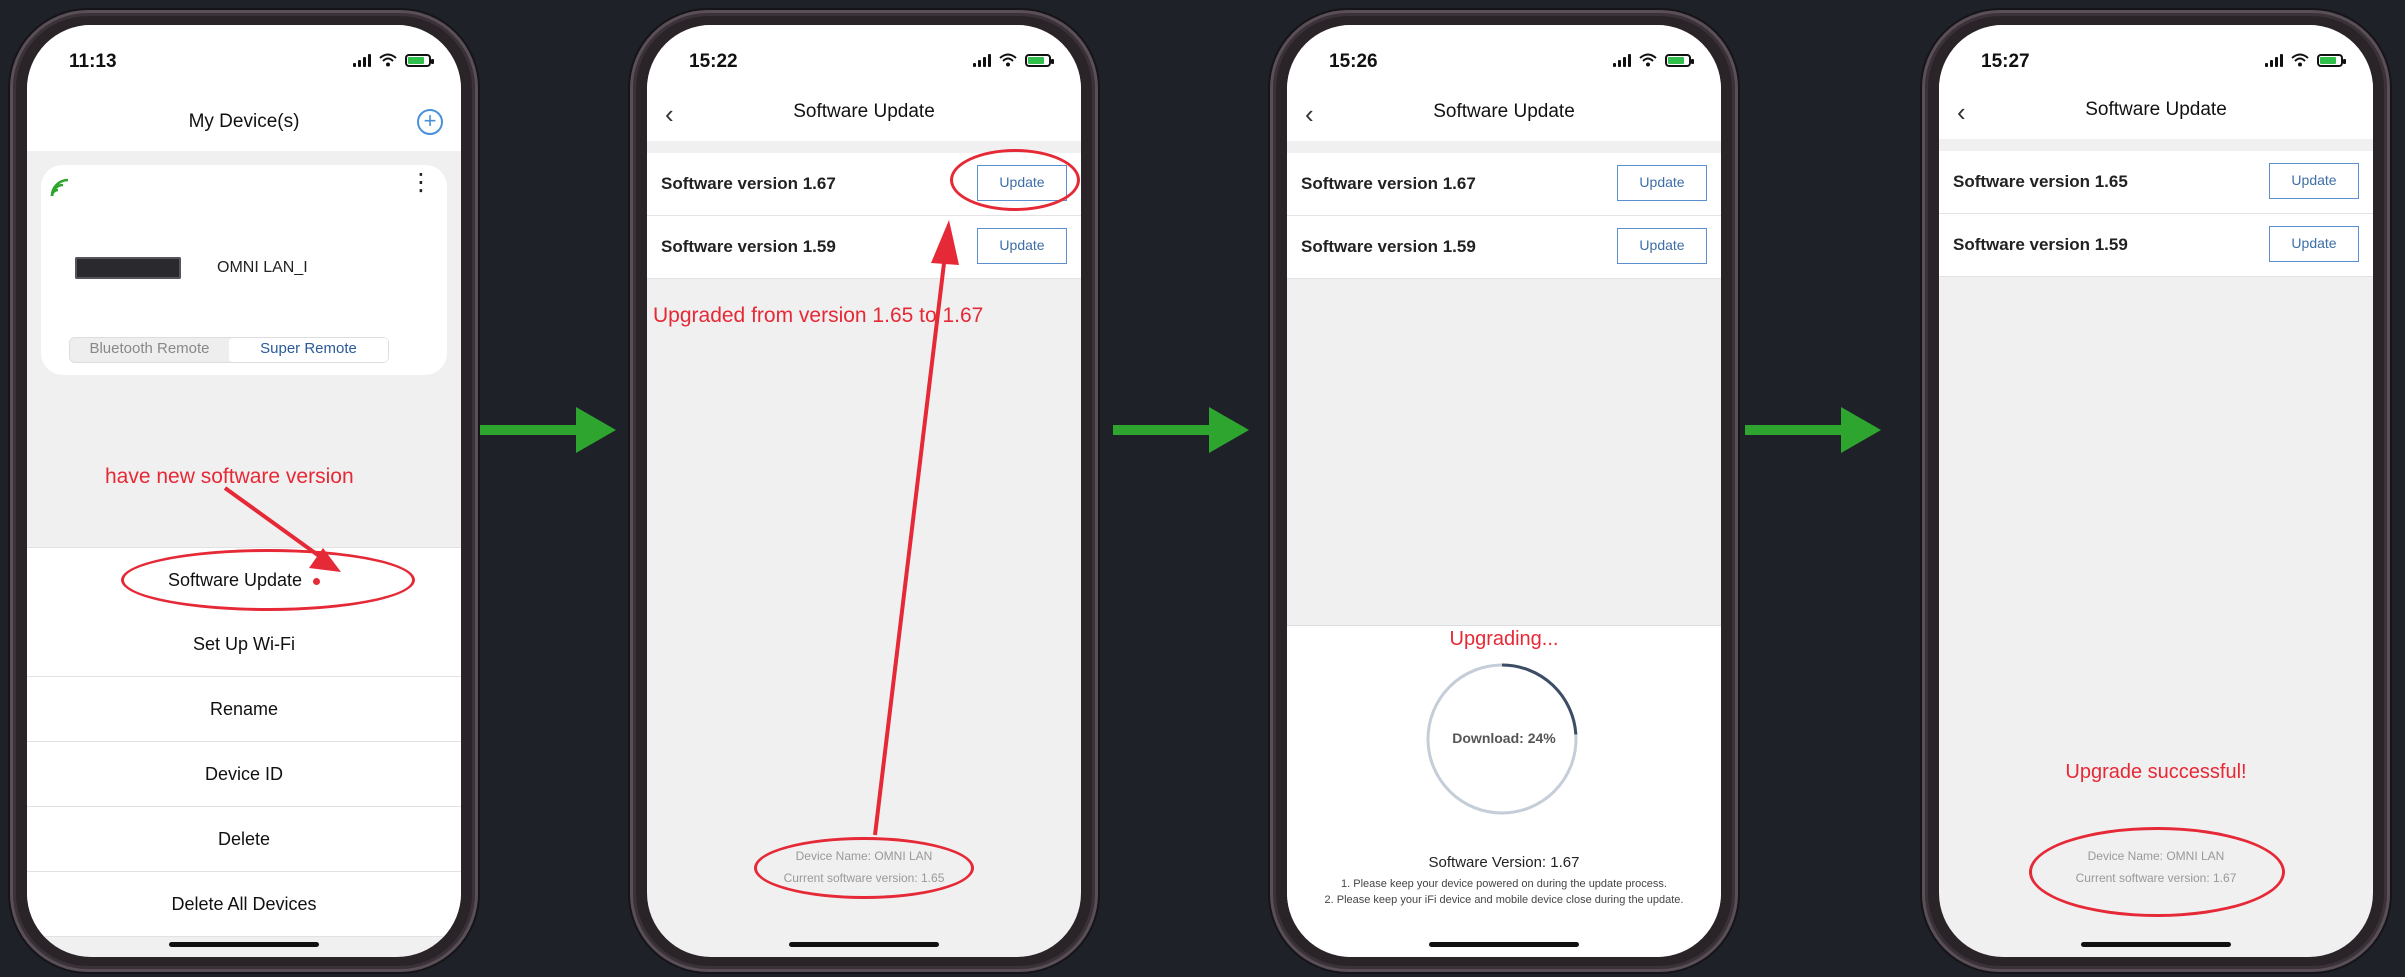 The image size is (2405, 977). Describe the element at coordinates (1504, 738) in the screenshot. I see `download-percent: Download: 24%` at that location.